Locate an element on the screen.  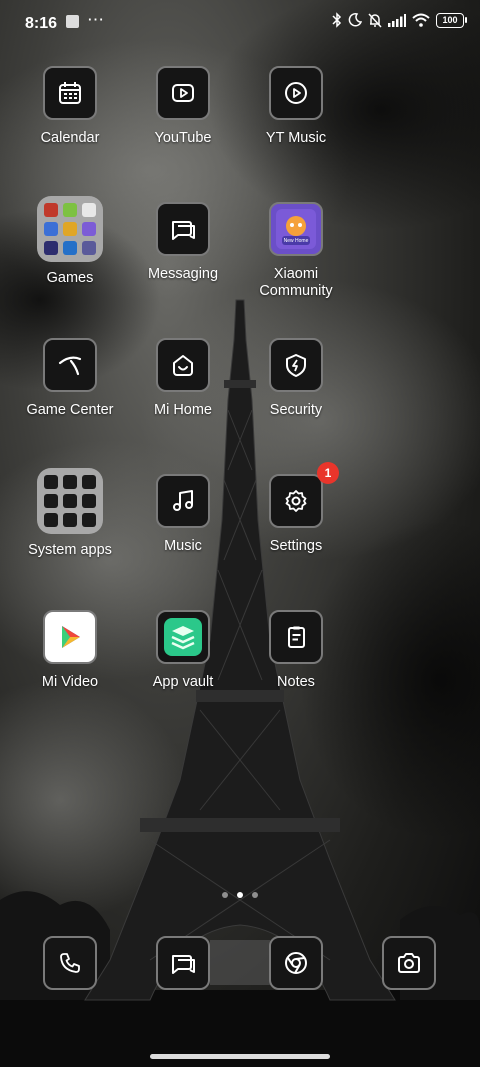
app-mi-home: Mi Home is located at coordinates (183, 378).